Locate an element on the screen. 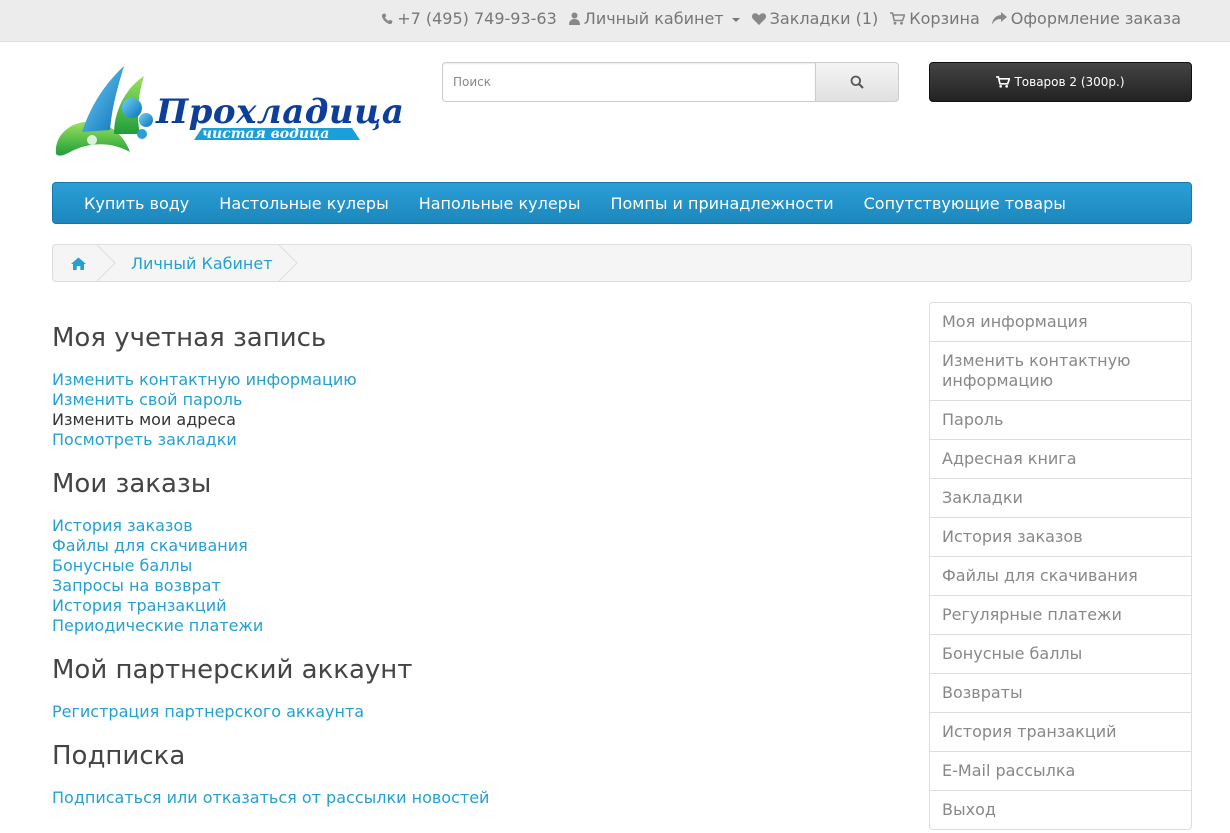 Image resolution: width=1230 pixels, height=833 pixels. home-icon is located at coordinates (78, 263).